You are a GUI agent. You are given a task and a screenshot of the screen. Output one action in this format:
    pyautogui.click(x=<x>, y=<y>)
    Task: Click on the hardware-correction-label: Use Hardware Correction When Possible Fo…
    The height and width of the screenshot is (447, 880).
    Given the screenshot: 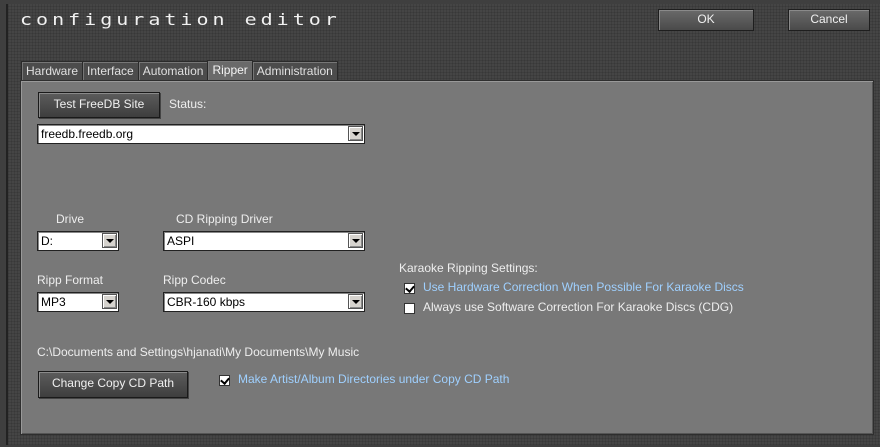 What is the action you would take?
    pyautogui.click(x=583, y=287)
    